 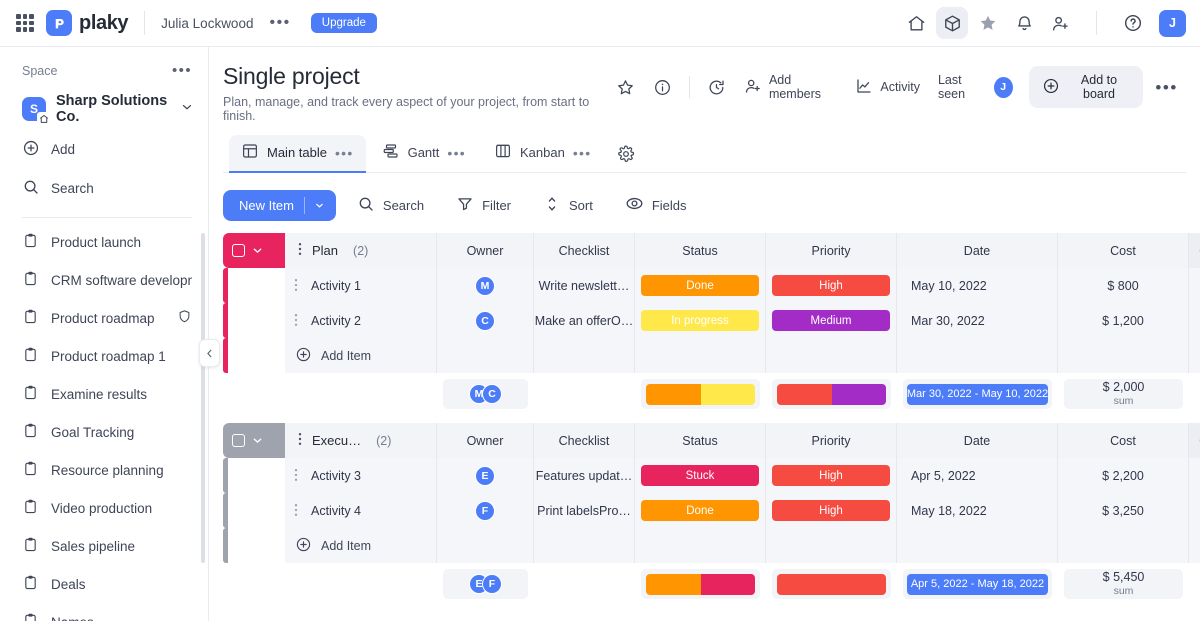 What do you see at coordinates (203, 398) in the screenshot?
I see `sidebar-scrollbar` at bounding box center [203, 398].